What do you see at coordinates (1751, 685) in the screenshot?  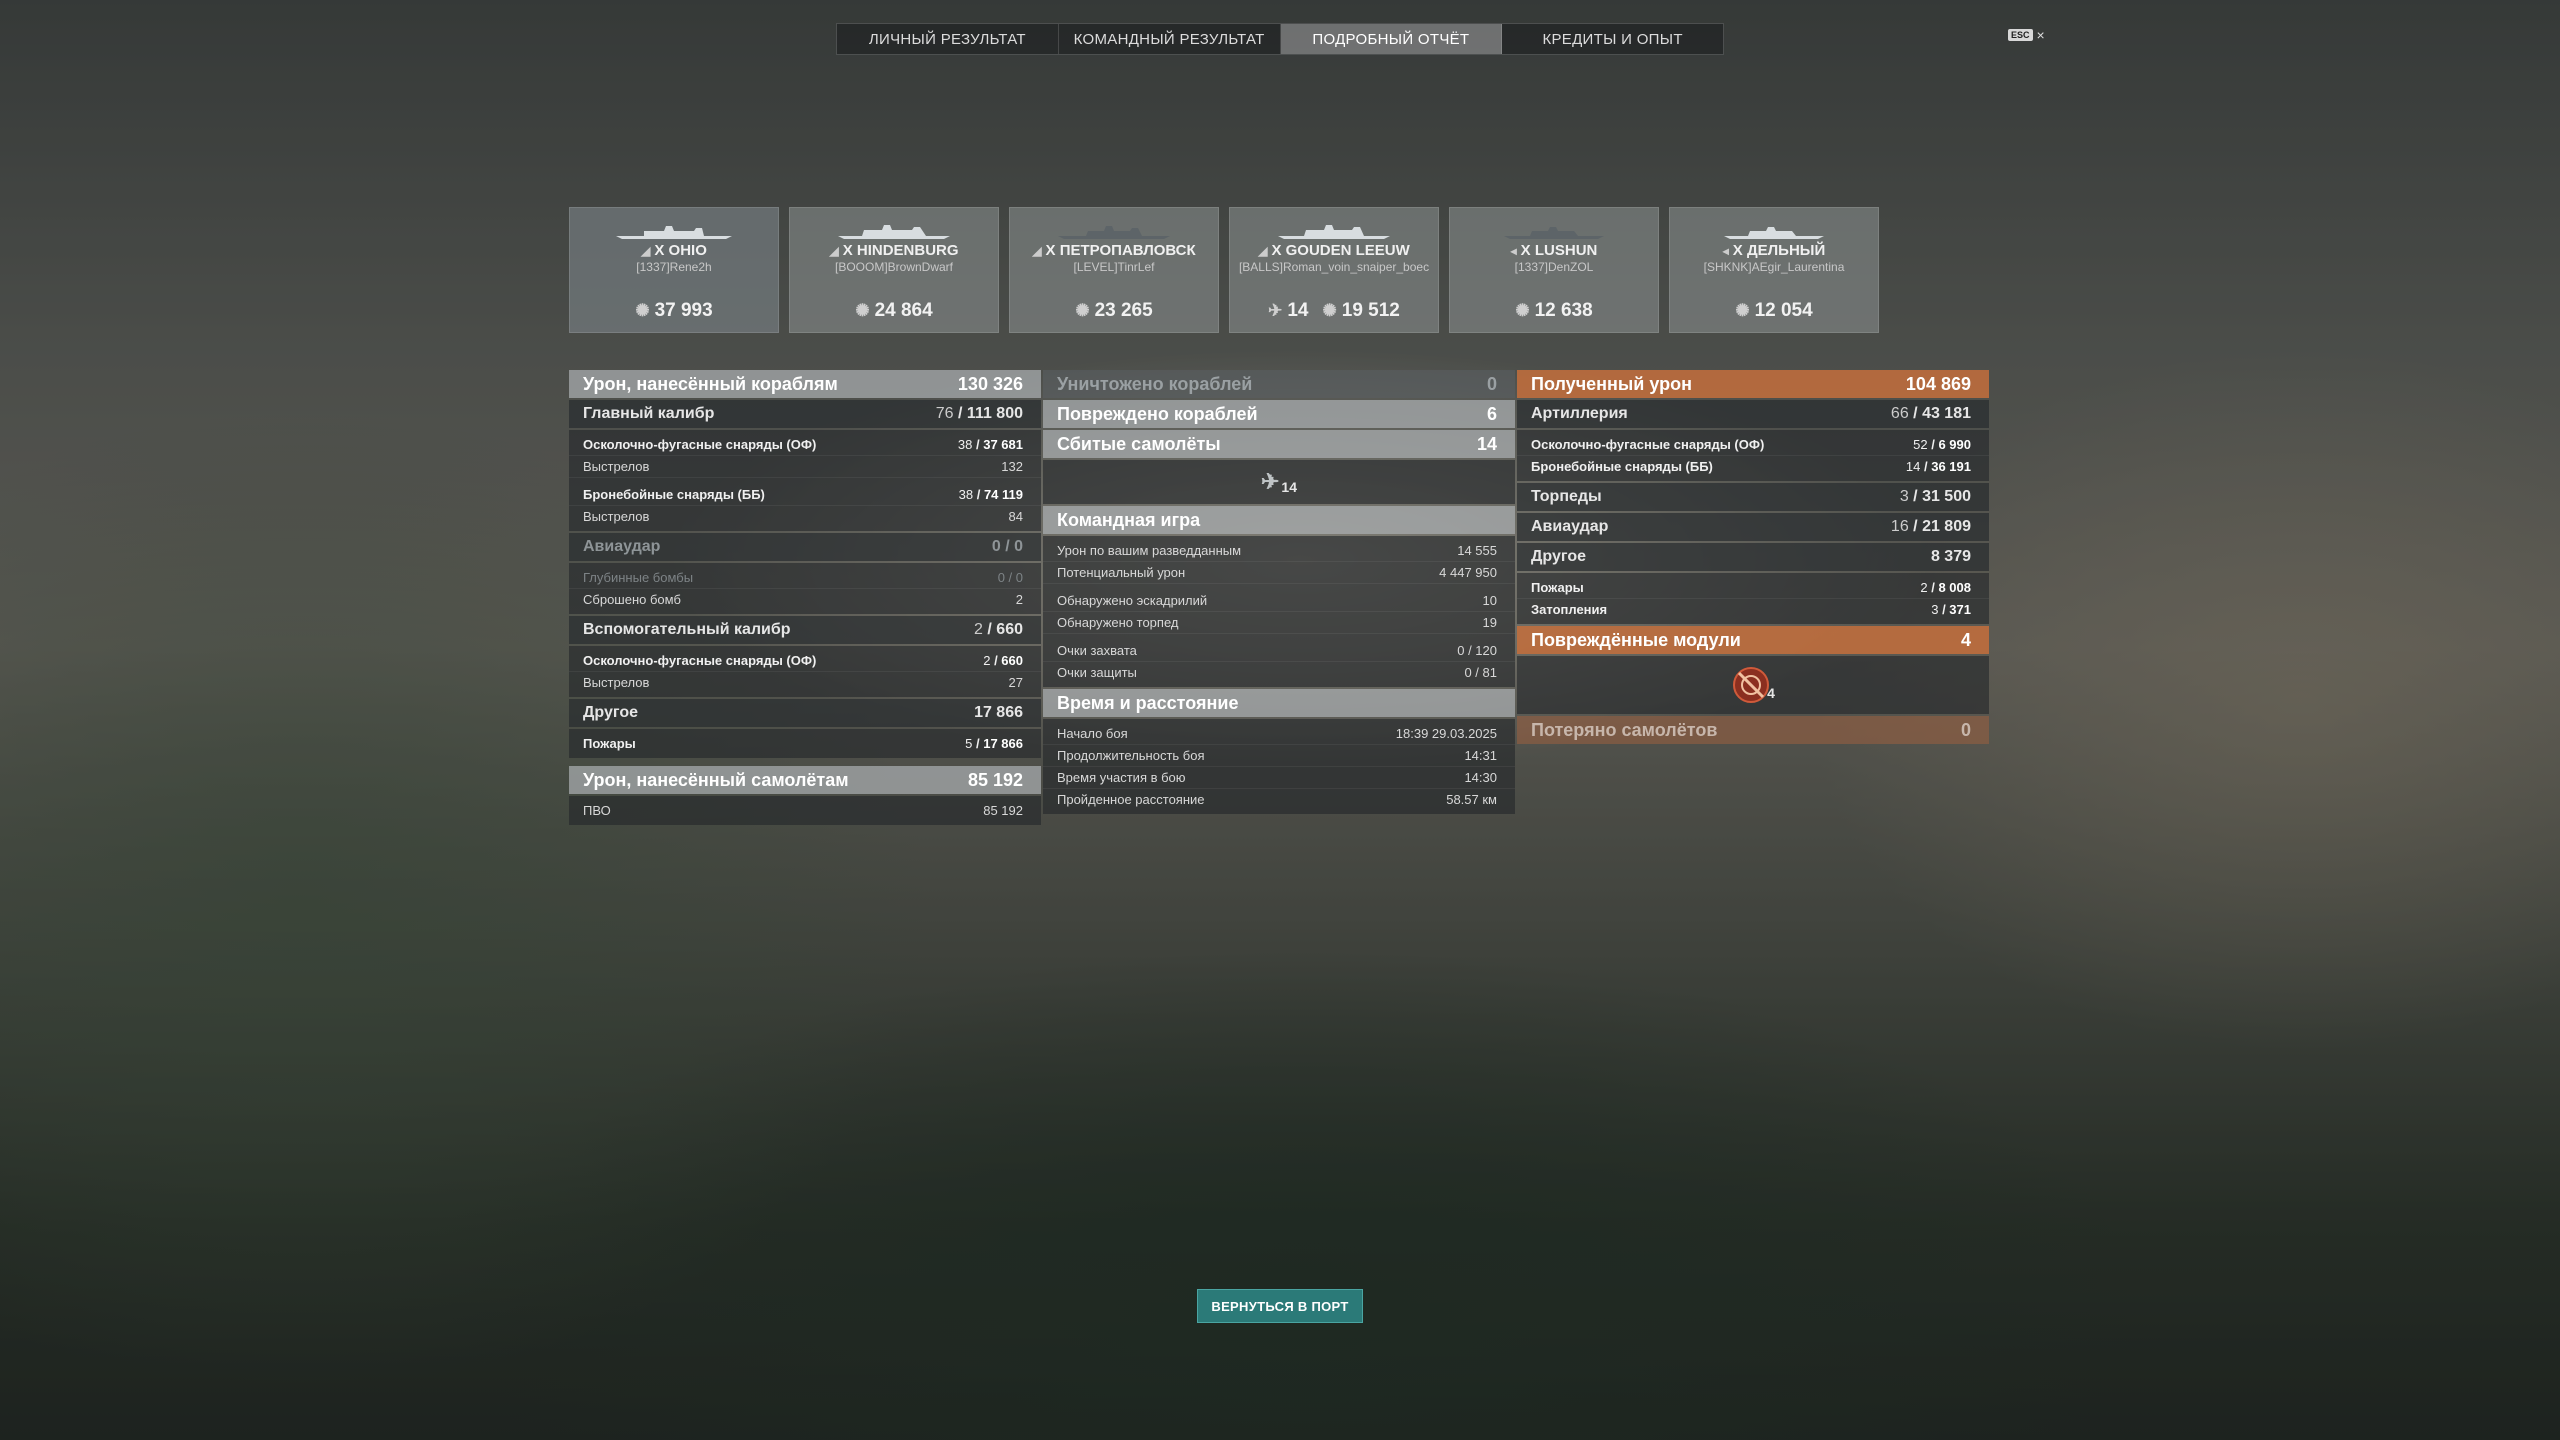 I see `damaged-module-icon` at bounding box center [1751, 685].